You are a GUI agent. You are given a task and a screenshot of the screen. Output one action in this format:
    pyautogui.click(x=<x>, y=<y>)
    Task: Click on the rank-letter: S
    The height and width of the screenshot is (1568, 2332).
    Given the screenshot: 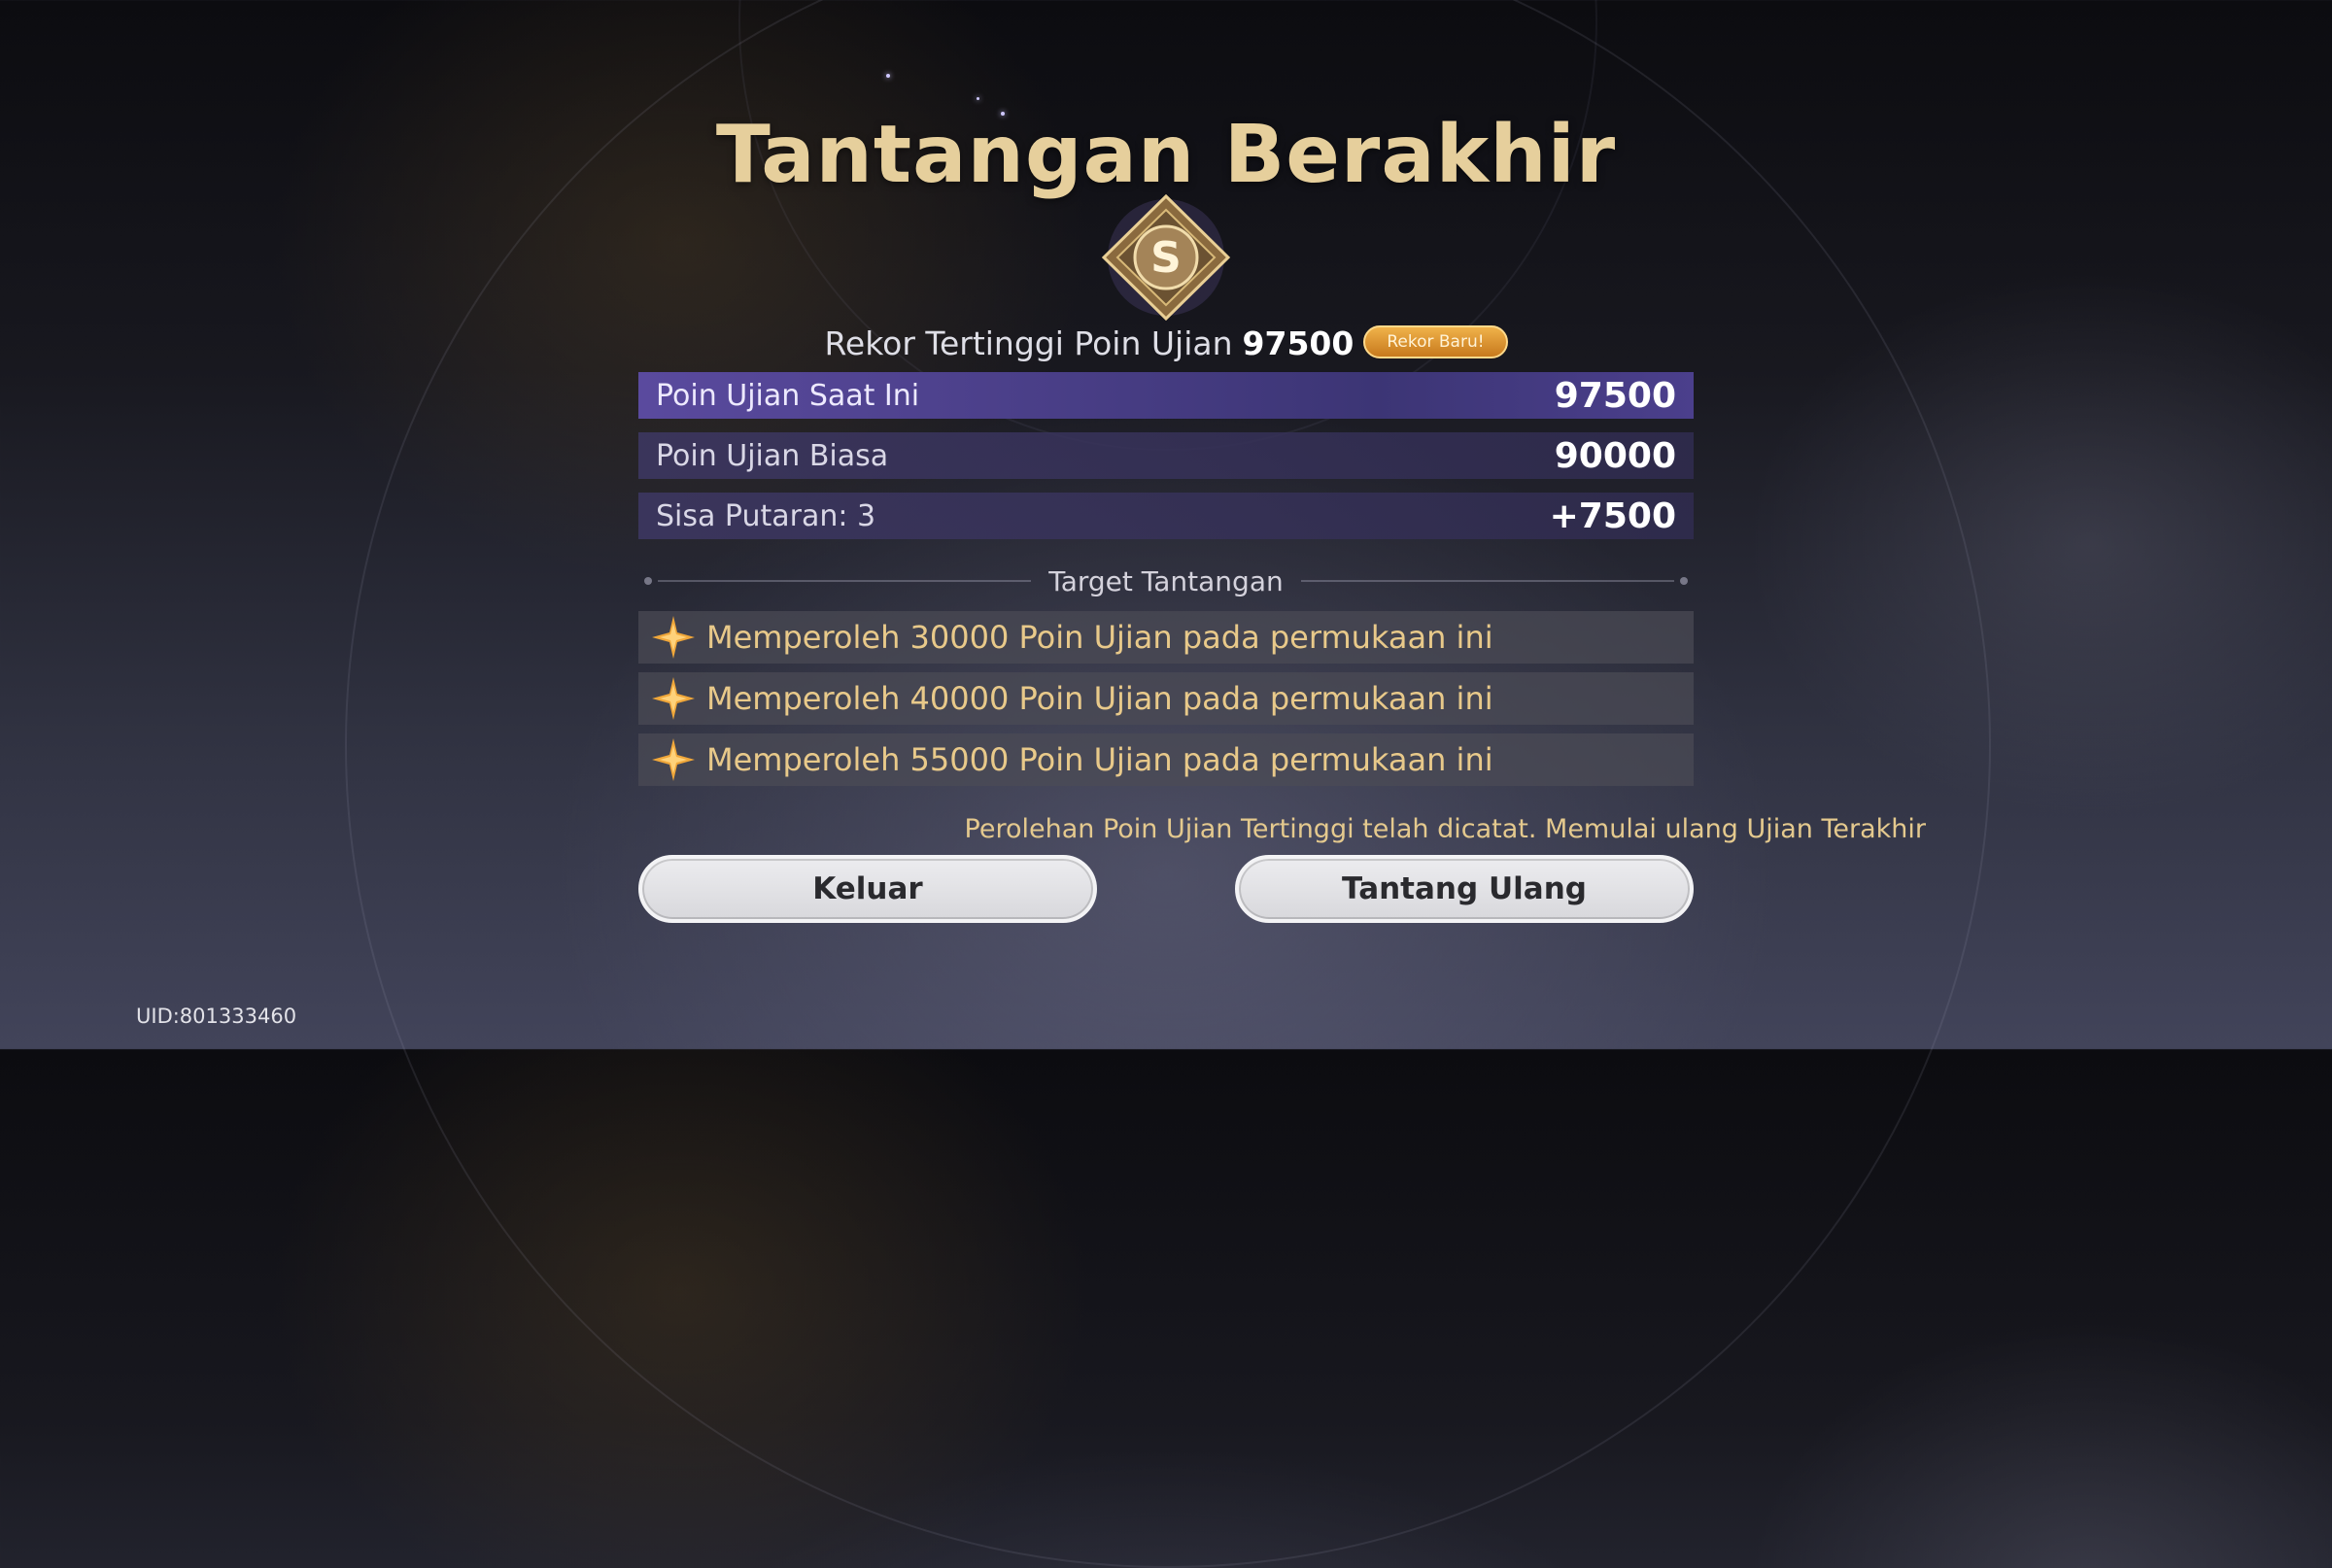 What is the action you would take?
    pyautogui.click(x=1166, y=258)
    